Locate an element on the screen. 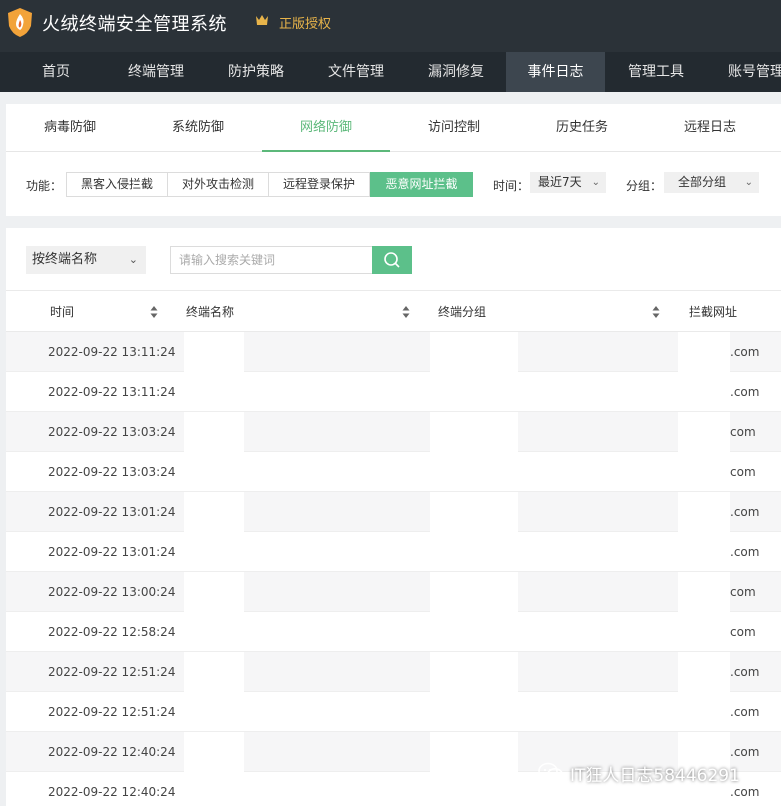  group-select: 全部分组 ⌄ is located at coordinates (711, 182).